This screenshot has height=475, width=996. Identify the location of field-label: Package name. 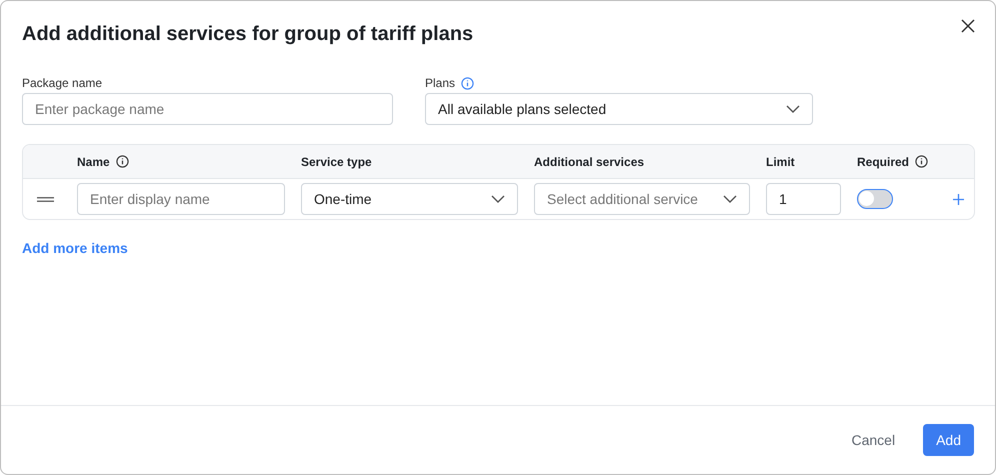
(63, 83).